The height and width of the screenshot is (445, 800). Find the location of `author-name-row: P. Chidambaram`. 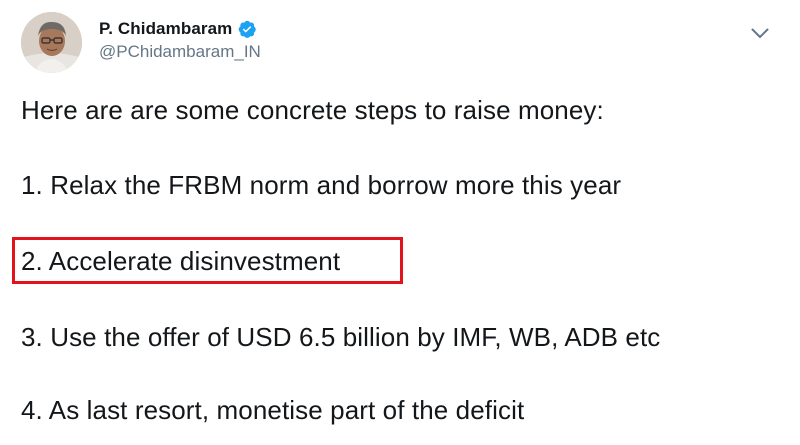

author-name-row: P. Chidambaram is located at coordinates (180, 29).